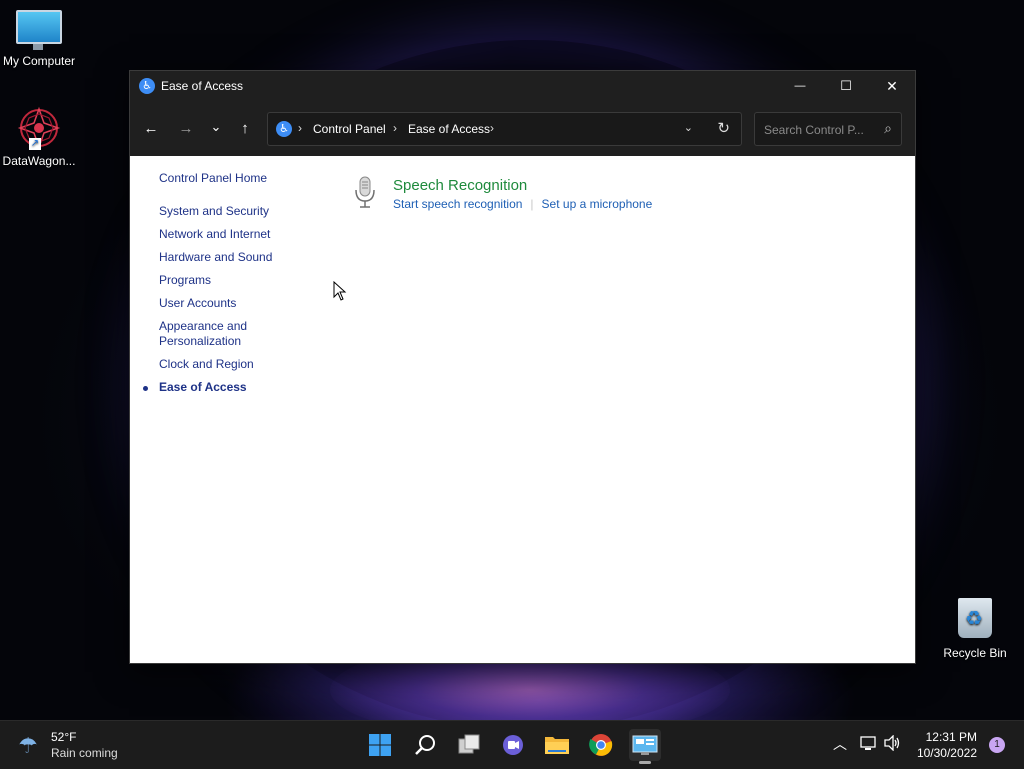 This screenshot has height=769, width=1024. I want to click on control-panel-icon, so click(645, 745).